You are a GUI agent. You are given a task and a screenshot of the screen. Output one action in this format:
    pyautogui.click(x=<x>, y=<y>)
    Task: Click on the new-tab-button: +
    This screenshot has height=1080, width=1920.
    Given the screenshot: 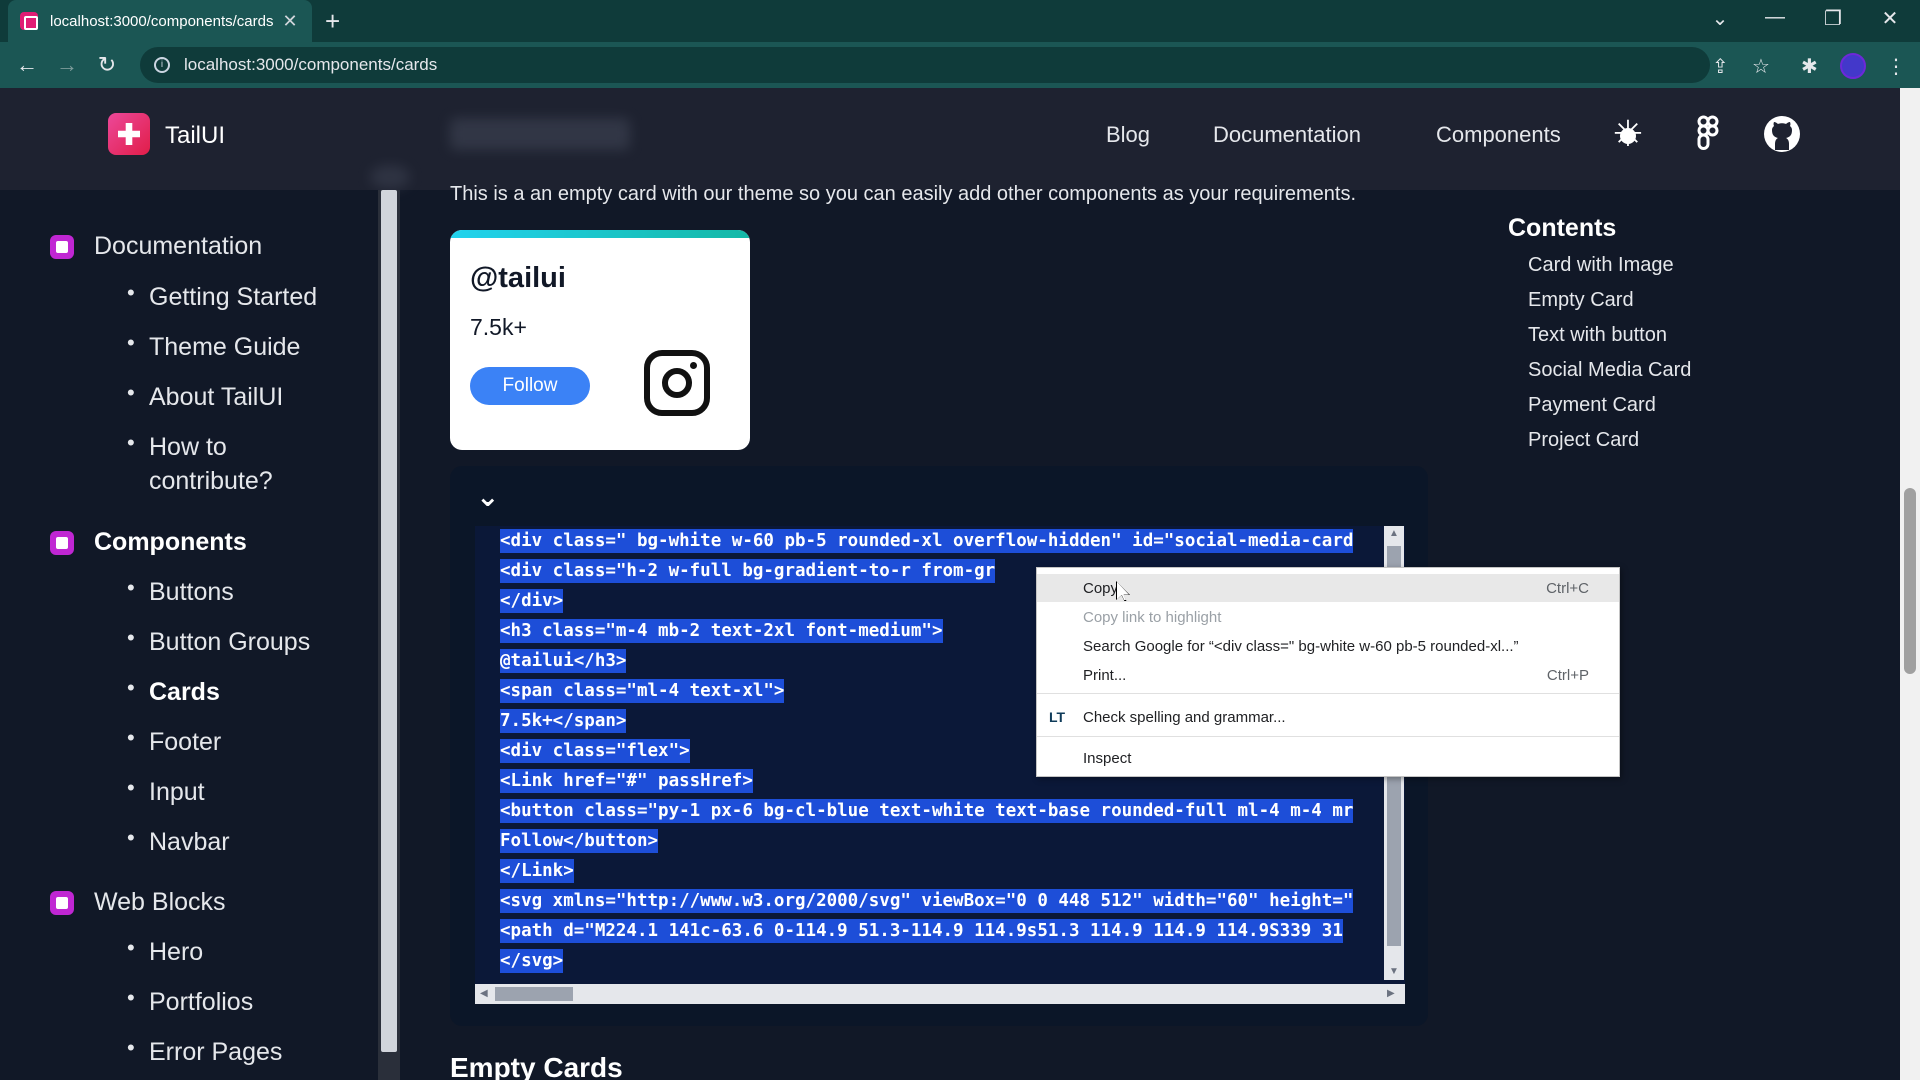 What is the action you would take?
    pyautogui.click(x=332, y=21)
    